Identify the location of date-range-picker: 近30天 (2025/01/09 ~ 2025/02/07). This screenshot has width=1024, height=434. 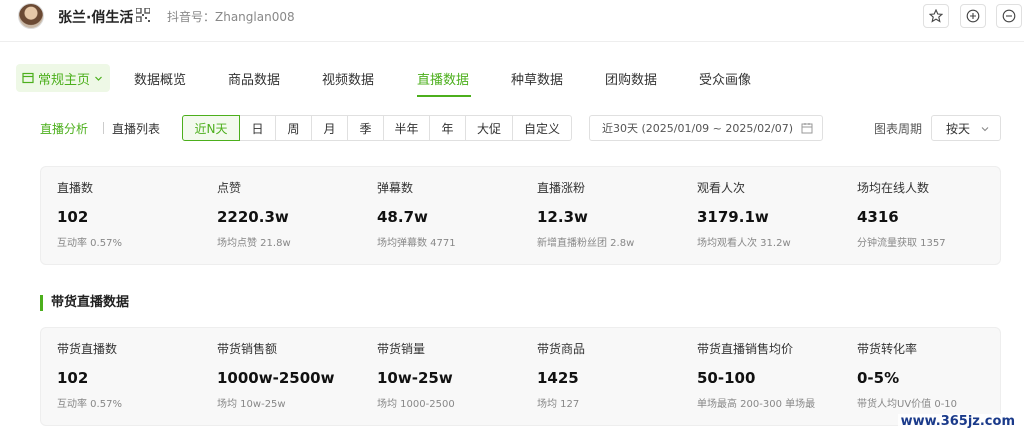
(706, 128).